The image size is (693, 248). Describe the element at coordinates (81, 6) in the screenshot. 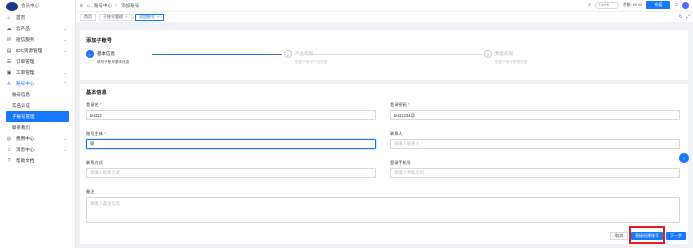

I see `collapse-menu-icon: ≡` at that location.